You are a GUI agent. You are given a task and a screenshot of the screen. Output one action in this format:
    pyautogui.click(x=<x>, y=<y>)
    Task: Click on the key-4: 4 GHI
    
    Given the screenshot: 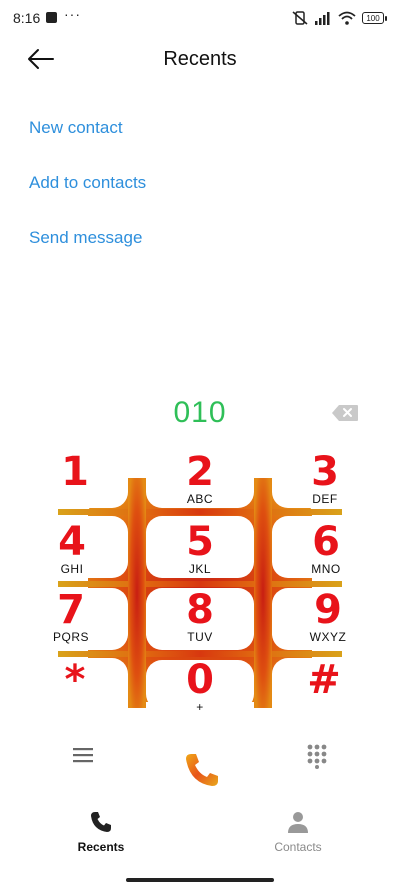 What is the action you would take?
    pyautogui.click(x=72, y=553)
    